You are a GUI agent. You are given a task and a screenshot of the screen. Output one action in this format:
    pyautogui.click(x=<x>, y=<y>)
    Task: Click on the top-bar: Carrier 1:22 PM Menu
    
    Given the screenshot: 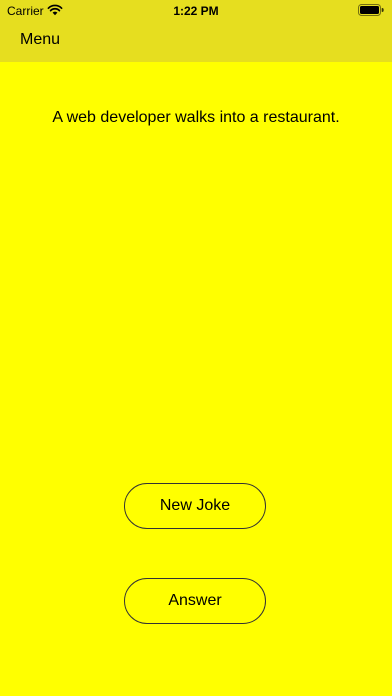 What is the action you would take?
    pyautogui.click(x=196, y=31)
    